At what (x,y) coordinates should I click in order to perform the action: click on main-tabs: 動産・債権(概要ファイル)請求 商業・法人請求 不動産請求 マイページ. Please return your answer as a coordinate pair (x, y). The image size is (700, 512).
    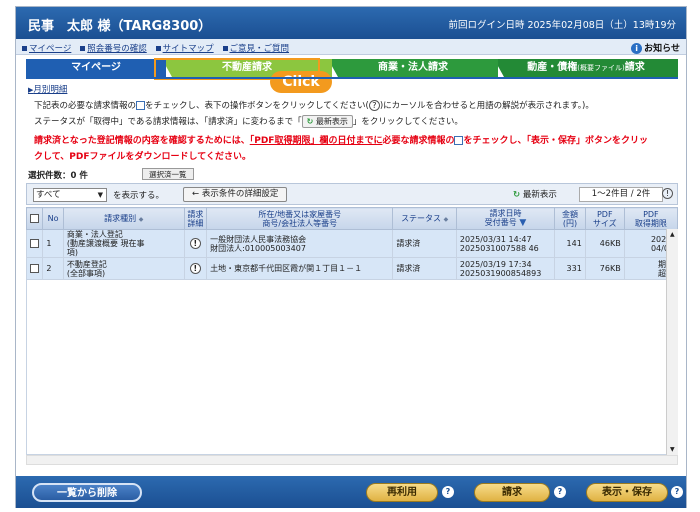
    Looking at the image, I should click on (352, 68).